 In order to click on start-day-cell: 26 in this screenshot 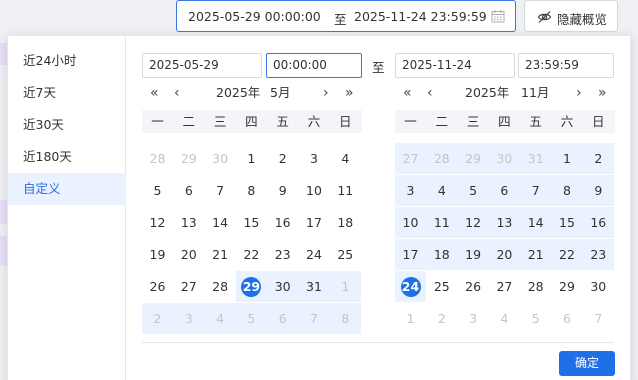, I will do `click(157, 286)`.